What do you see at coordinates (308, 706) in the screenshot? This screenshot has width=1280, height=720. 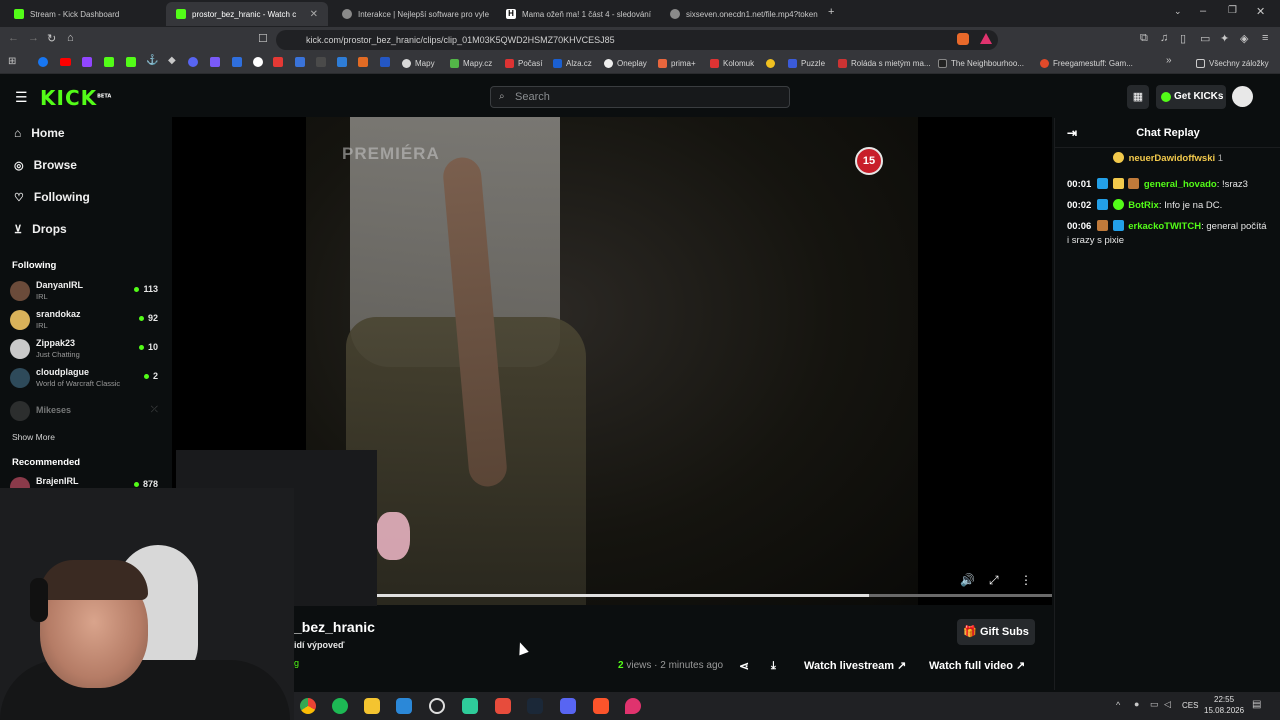 I see `chrome-icon` at bounding box center [308, 706].